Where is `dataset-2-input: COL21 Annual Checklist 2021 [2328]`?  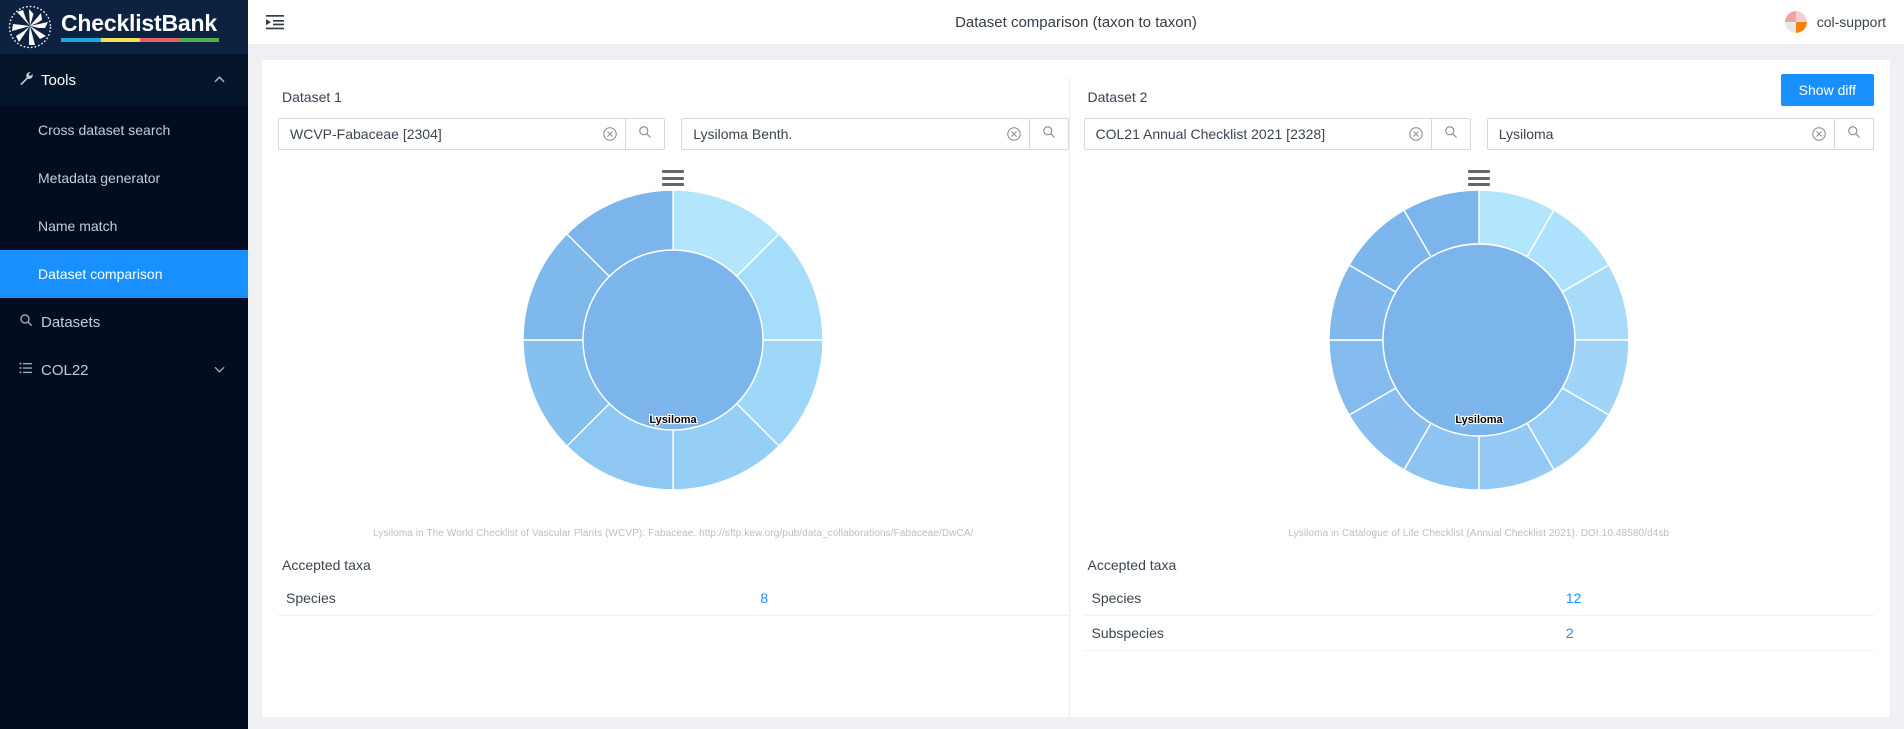 dataset-2-input: COL21 Annual Checklist 2021 [2328] is located at coordinates (1257, 134).